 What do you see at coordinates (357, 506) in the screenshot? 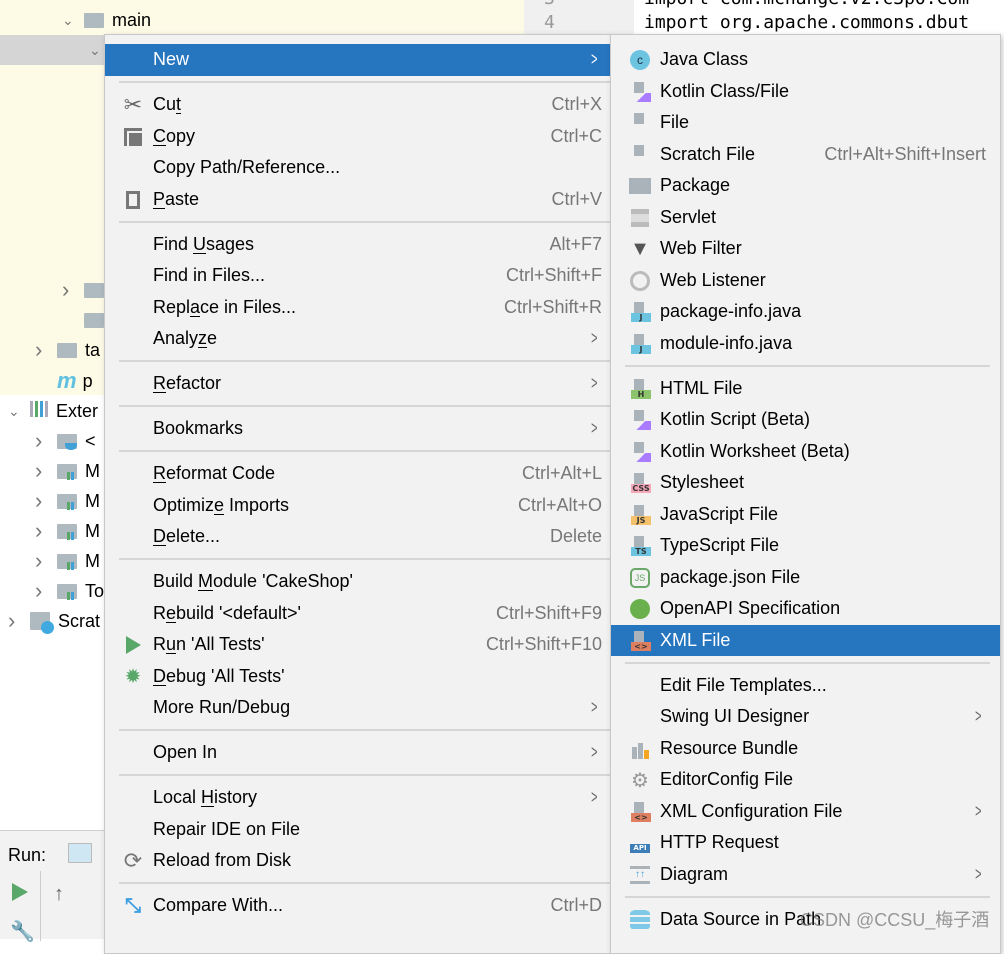
I see `menu-item-optimize-imports: Optimize Imports Ctrl+Alt+O` at bounding box center [357, 506].